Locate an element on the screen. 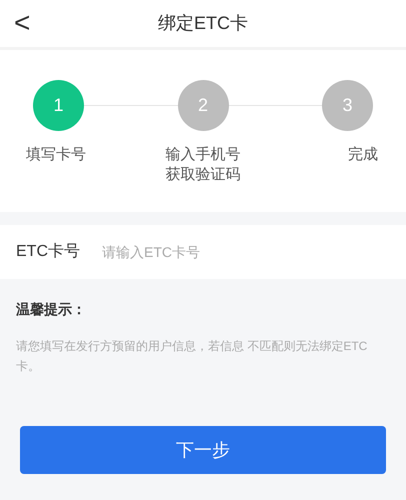 This screenshot has height=500, width=406. back-button: < is located at coordinates (22, 23).